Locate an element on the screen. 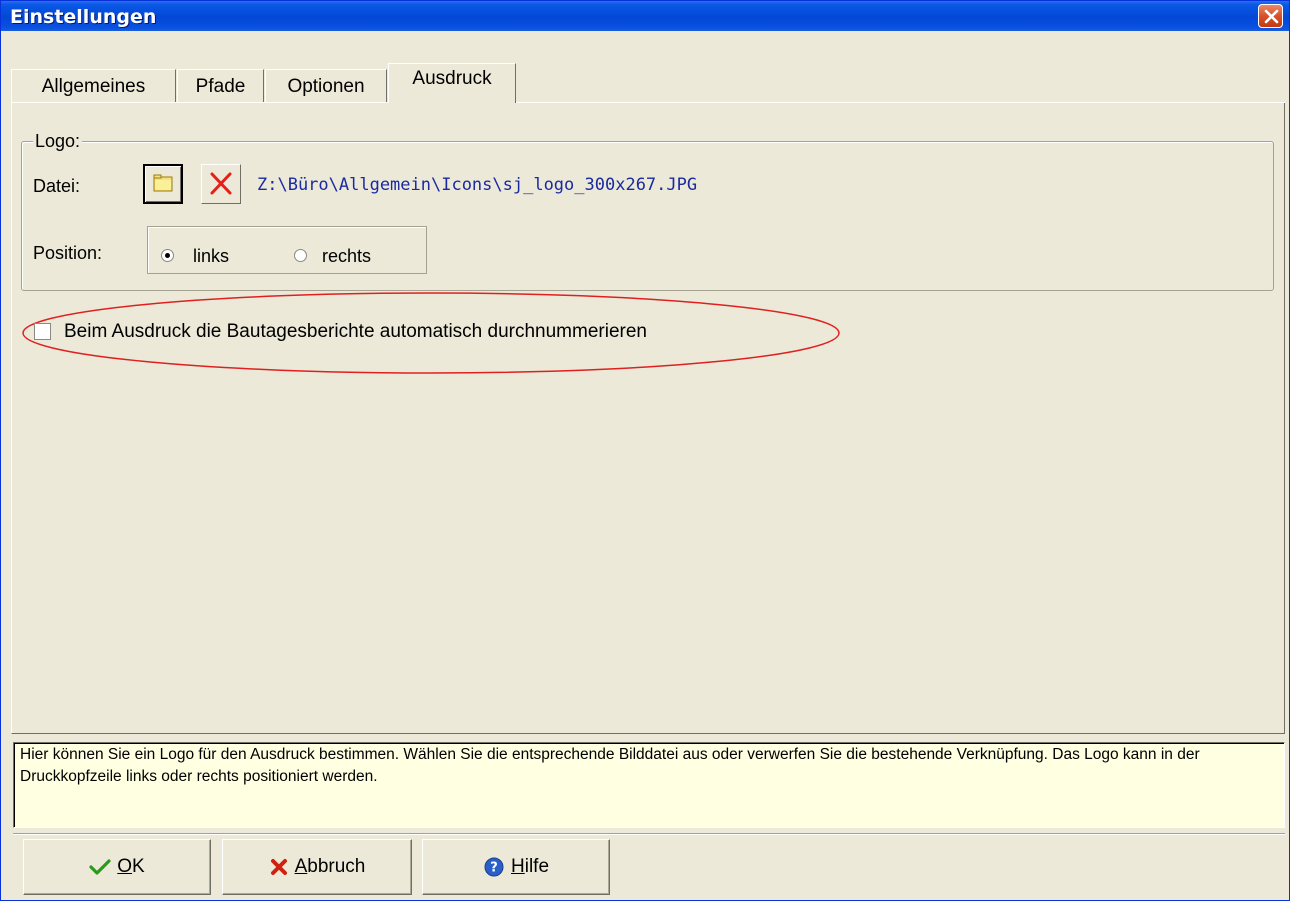  tab-label: Pfade is located at coordinates (220, 86).